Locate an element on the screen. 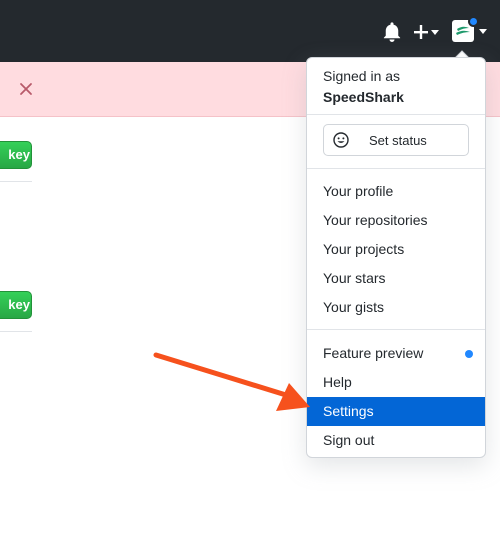 The image size is (500, 552). header is located at coordinates (250, 31).